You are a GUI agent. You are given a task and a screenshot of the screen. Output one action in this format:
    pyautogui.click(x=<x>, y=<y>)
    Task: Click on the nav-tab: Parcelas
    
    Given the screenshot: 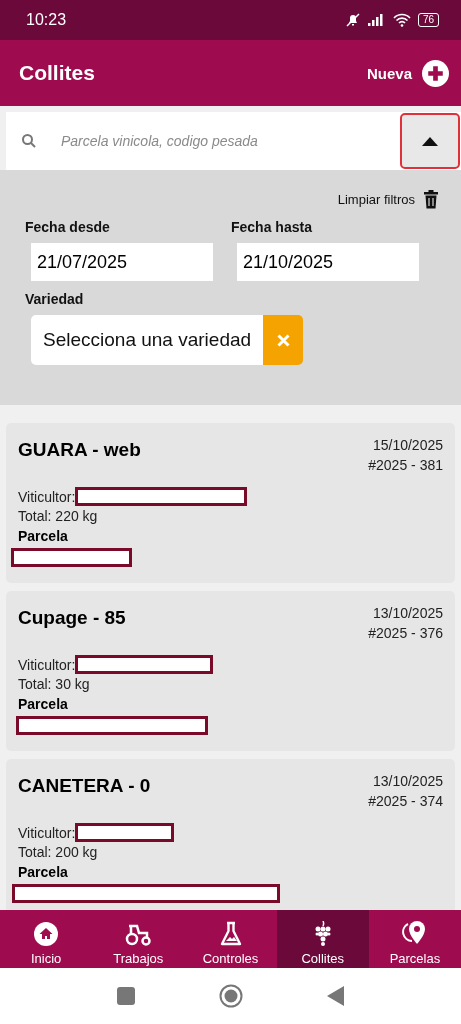 What is the action you would take?
    pyautogui.click(x=414, y=939)
    